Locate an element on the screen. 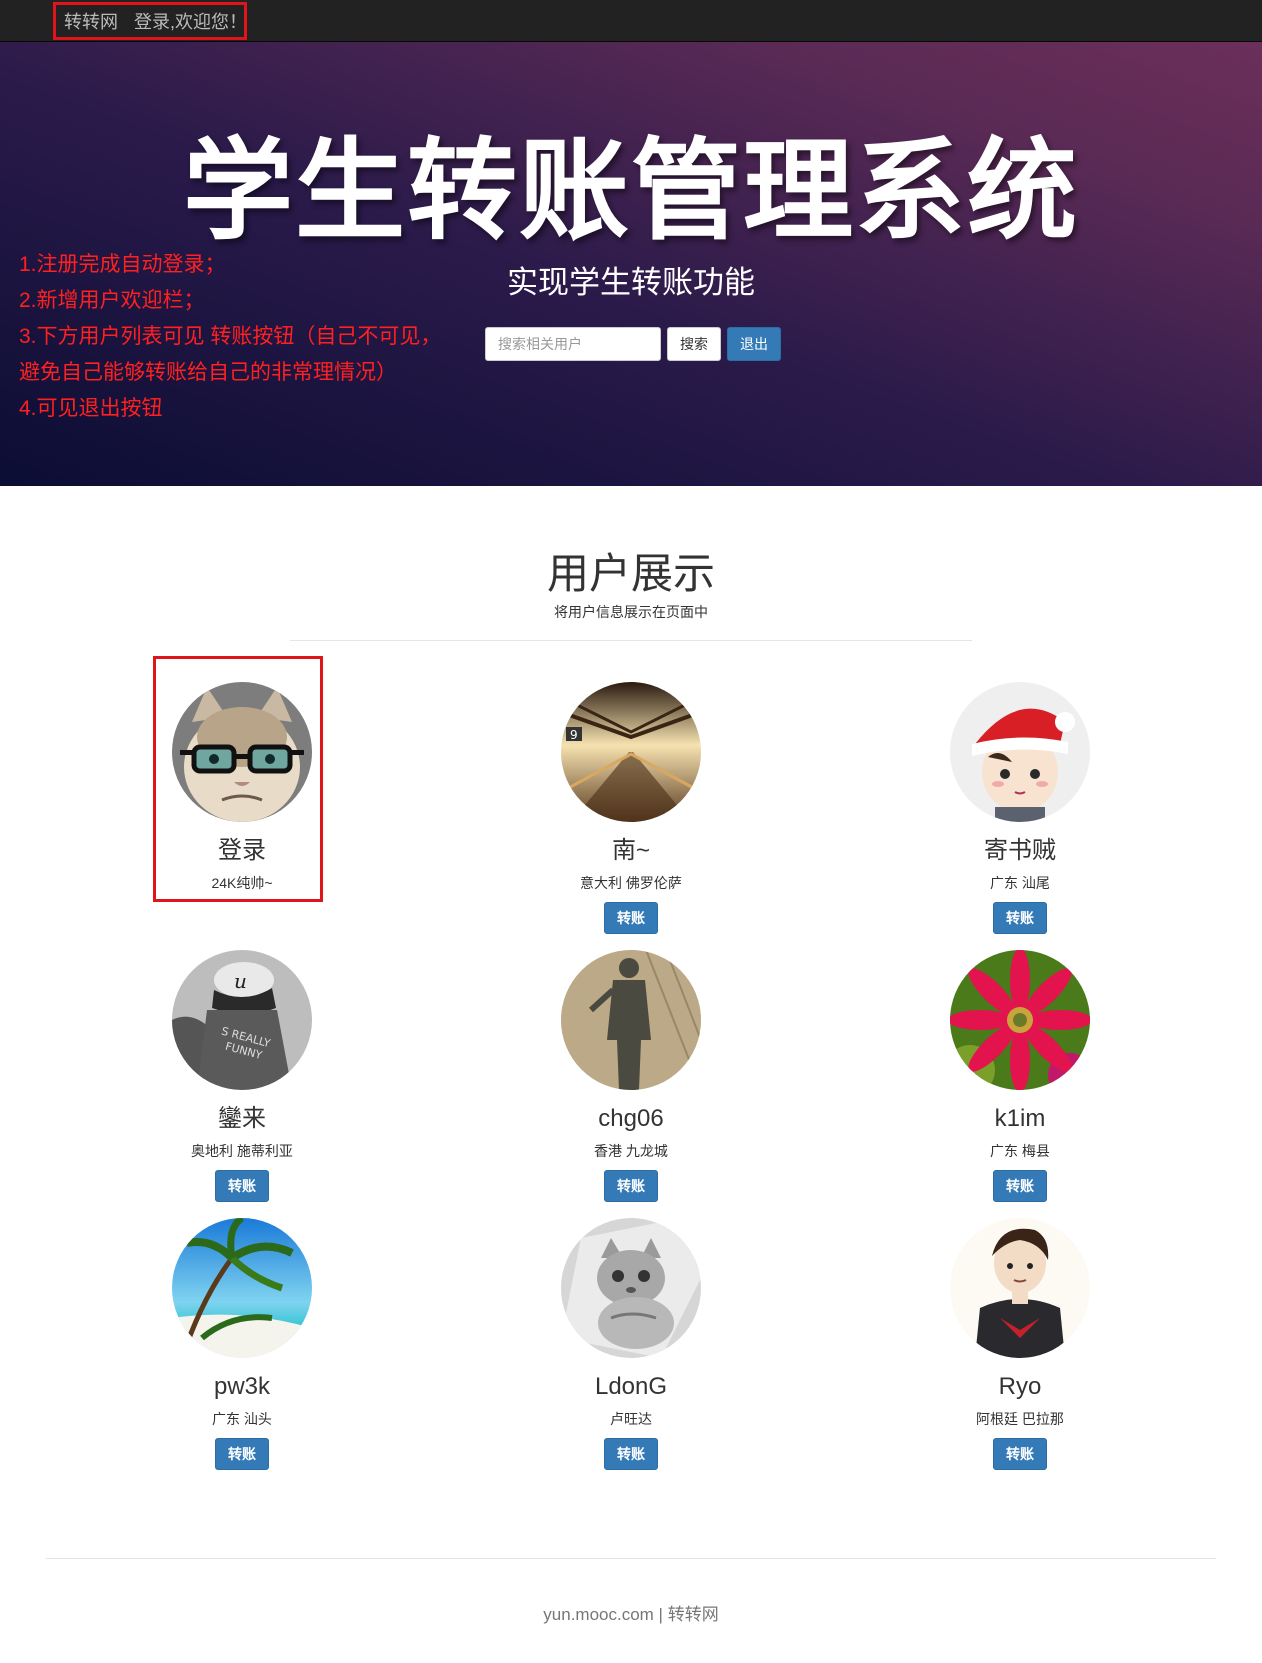  section-title: 用户展示 is located at coordinates (630, 573).